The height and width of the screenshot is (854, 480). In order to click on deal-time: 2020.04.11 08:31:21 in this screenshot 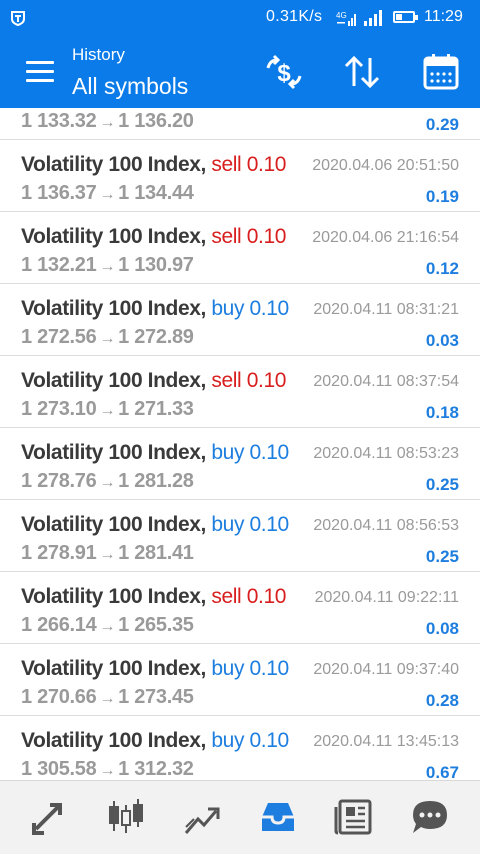, I will do `click(386, 309)`.